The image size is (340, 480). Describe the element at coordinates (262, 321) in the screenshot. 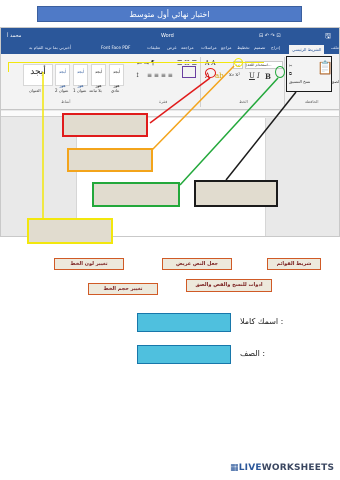

I see `name-label: اسمك كاملا :` at that location.